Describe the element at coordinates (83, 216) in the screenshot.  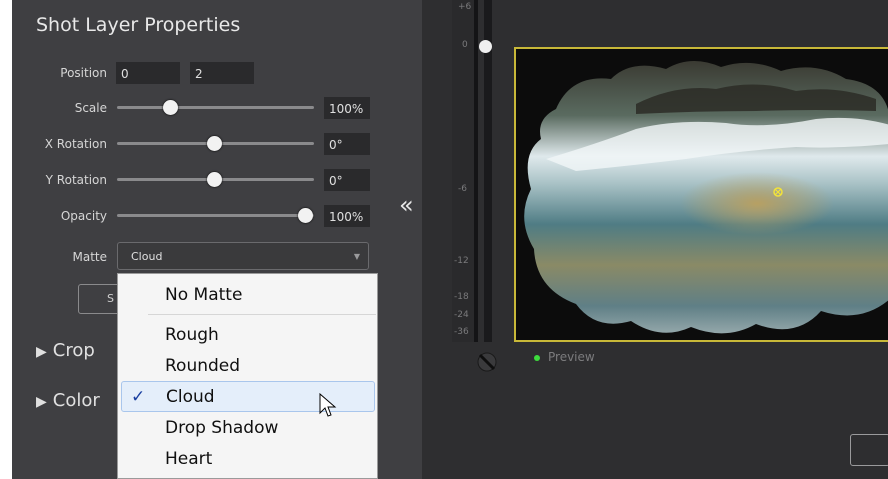
I see `opacity-label: Opacity` at that location.